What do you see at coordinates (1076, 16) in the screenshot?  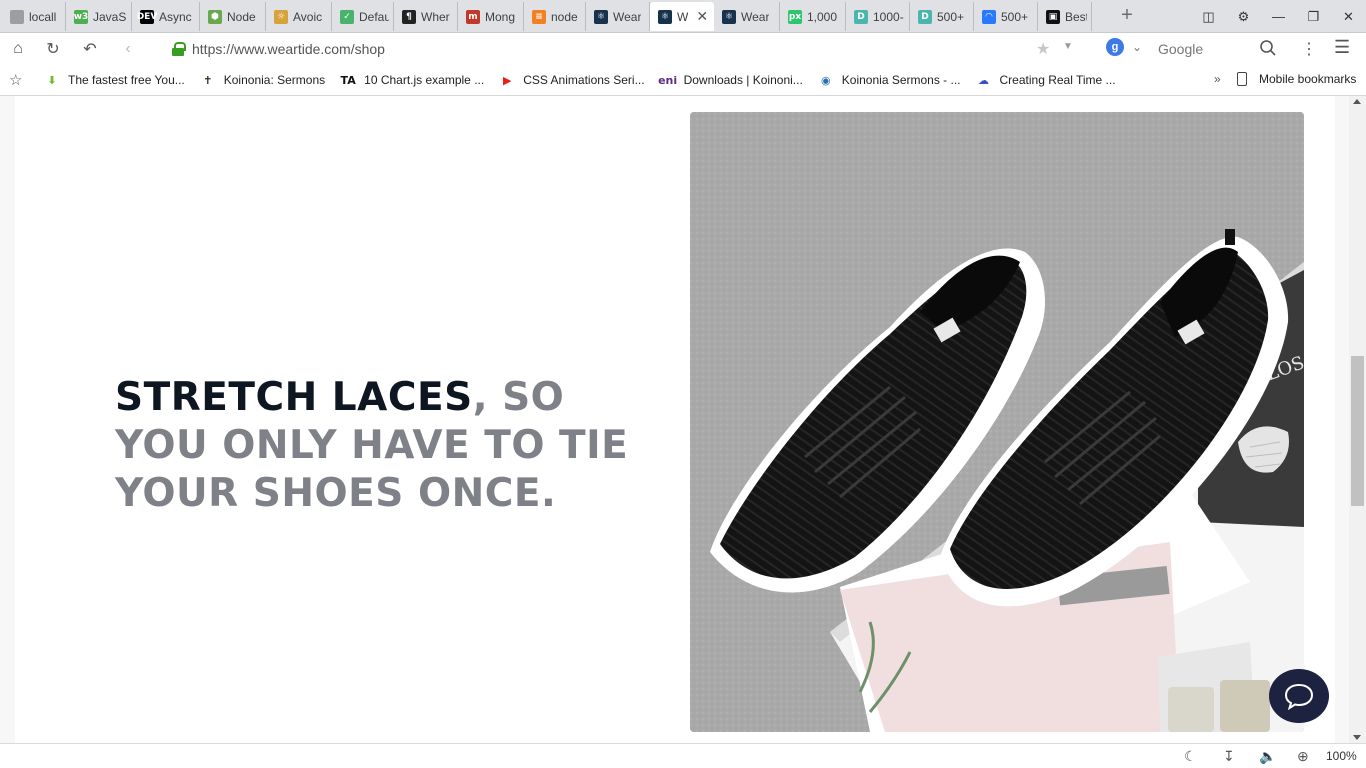 I see `tab-title: Best` at bounding box center [1076, 16].